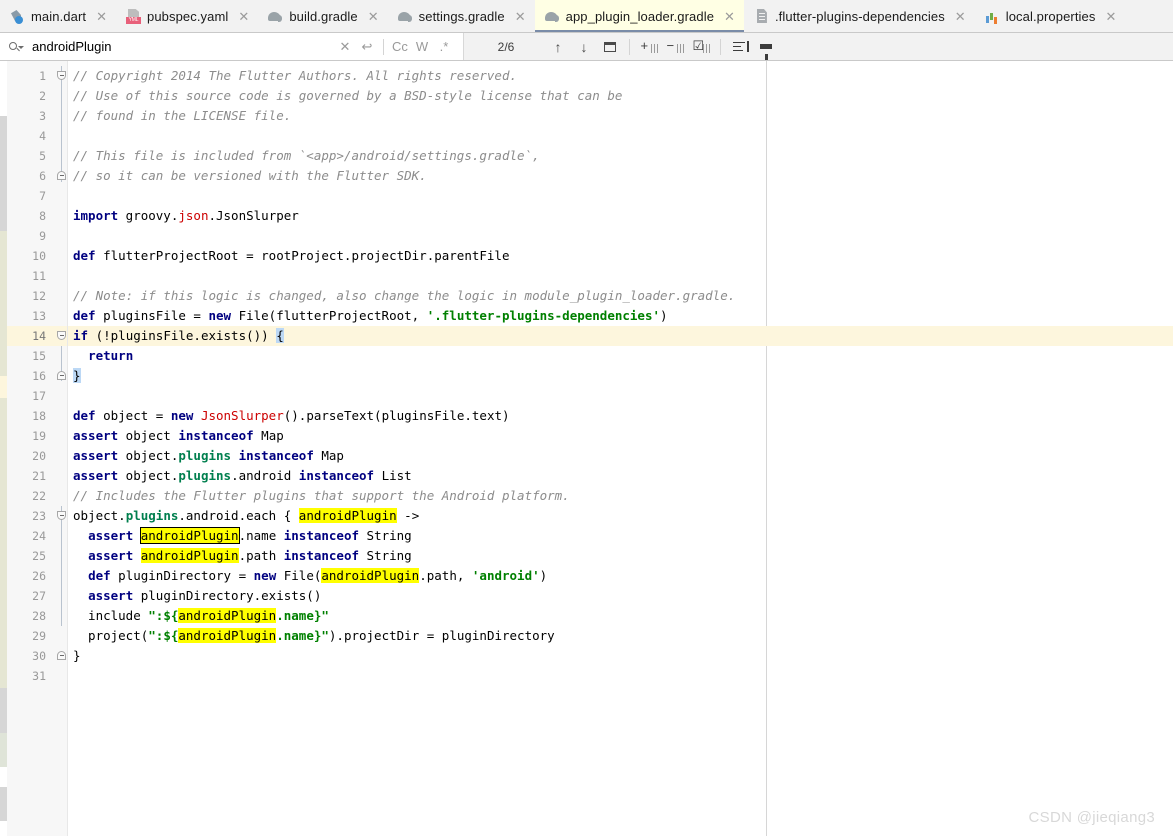 The height and width of the screenshot is (836, 1173). What do you see at coordinates (400, 47) in the screenshot?
I see `match-case-toggle: Cc` at bounding box center [400, 47].